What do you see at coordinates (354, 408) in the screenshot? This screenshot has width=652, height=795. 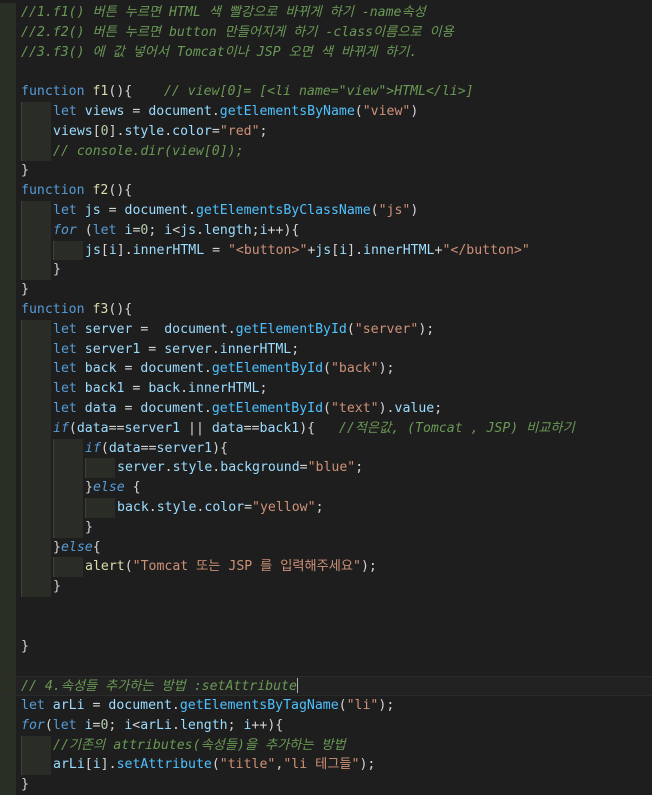 I see `code-token: "text"` at bounding box center [354, 408].